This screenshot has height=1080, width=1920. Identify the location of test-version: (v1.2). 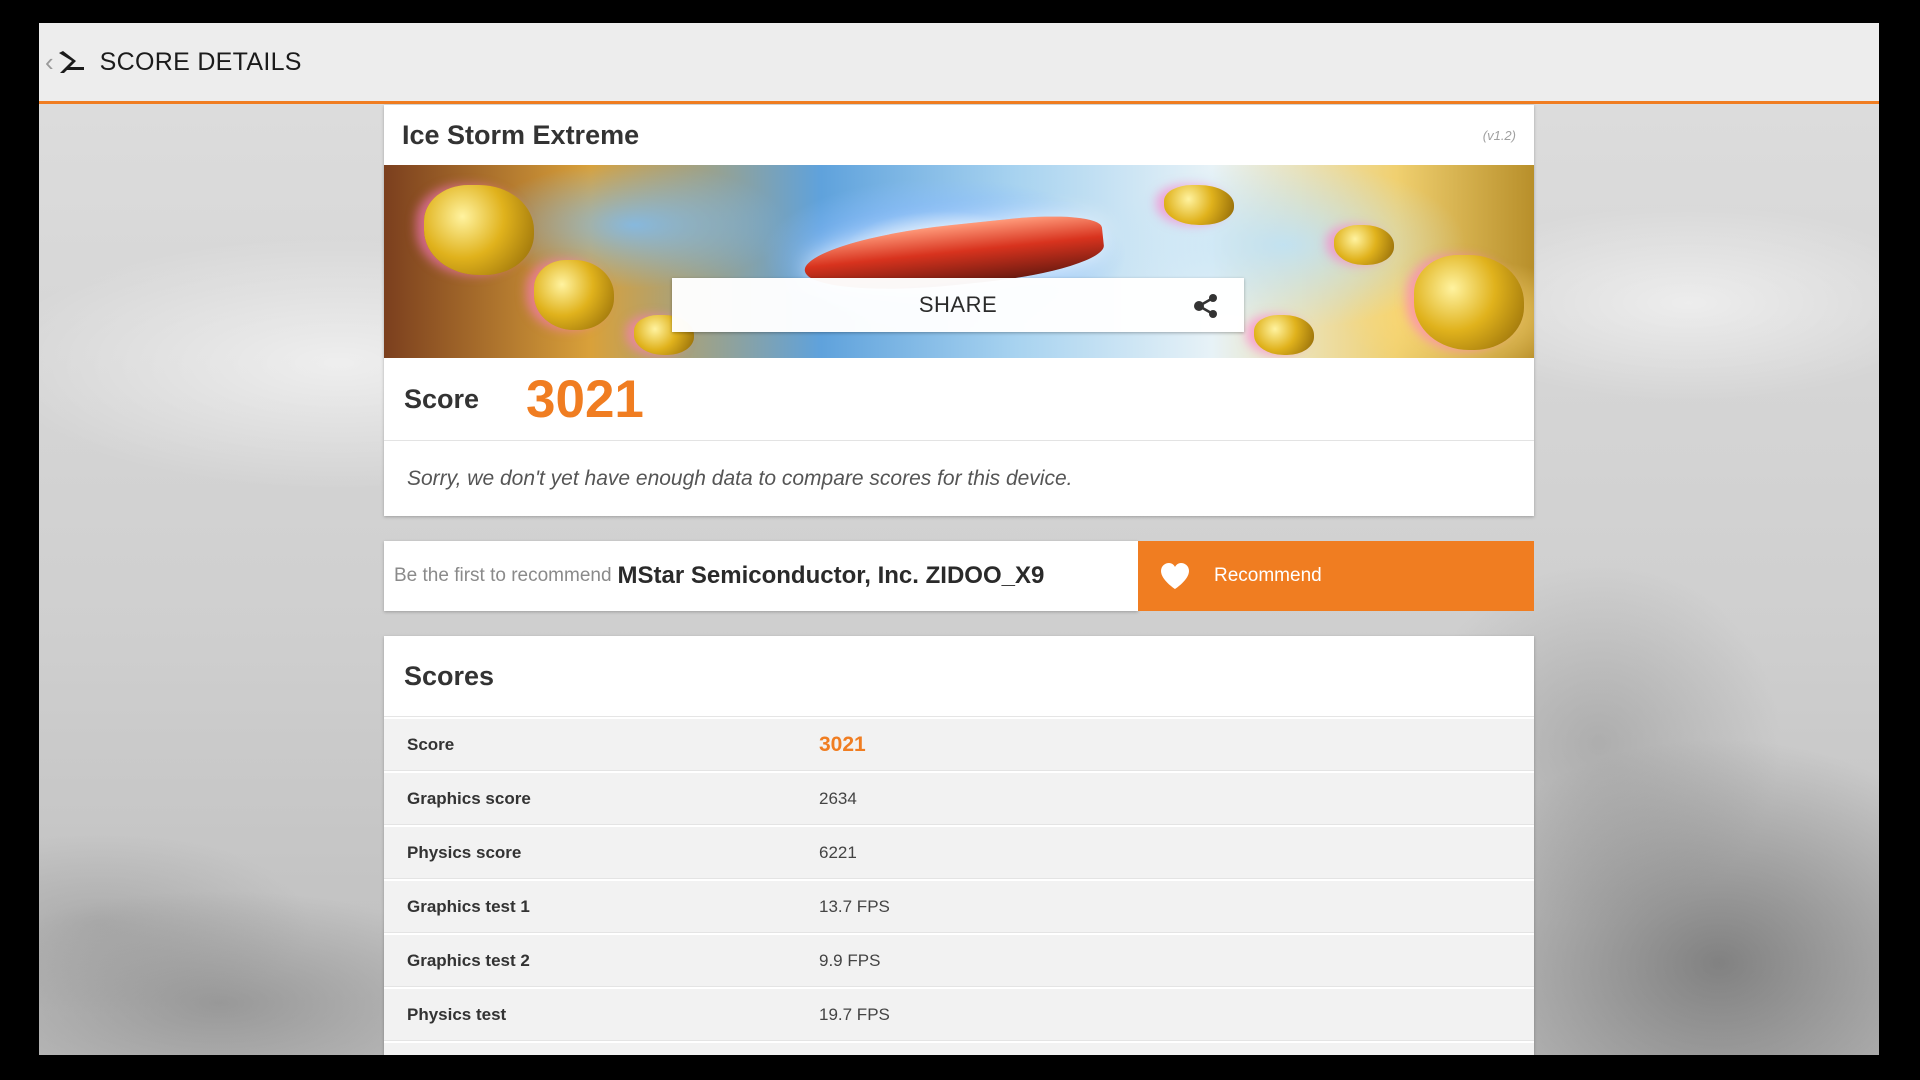
(1499, 135).